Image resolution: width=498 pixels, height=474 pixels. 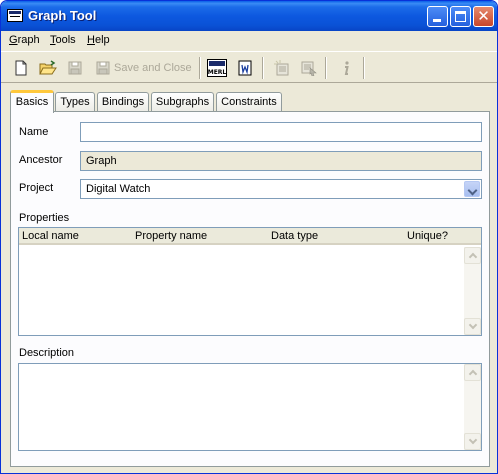 I want to click on save-icon, so click(x=75, y=68).